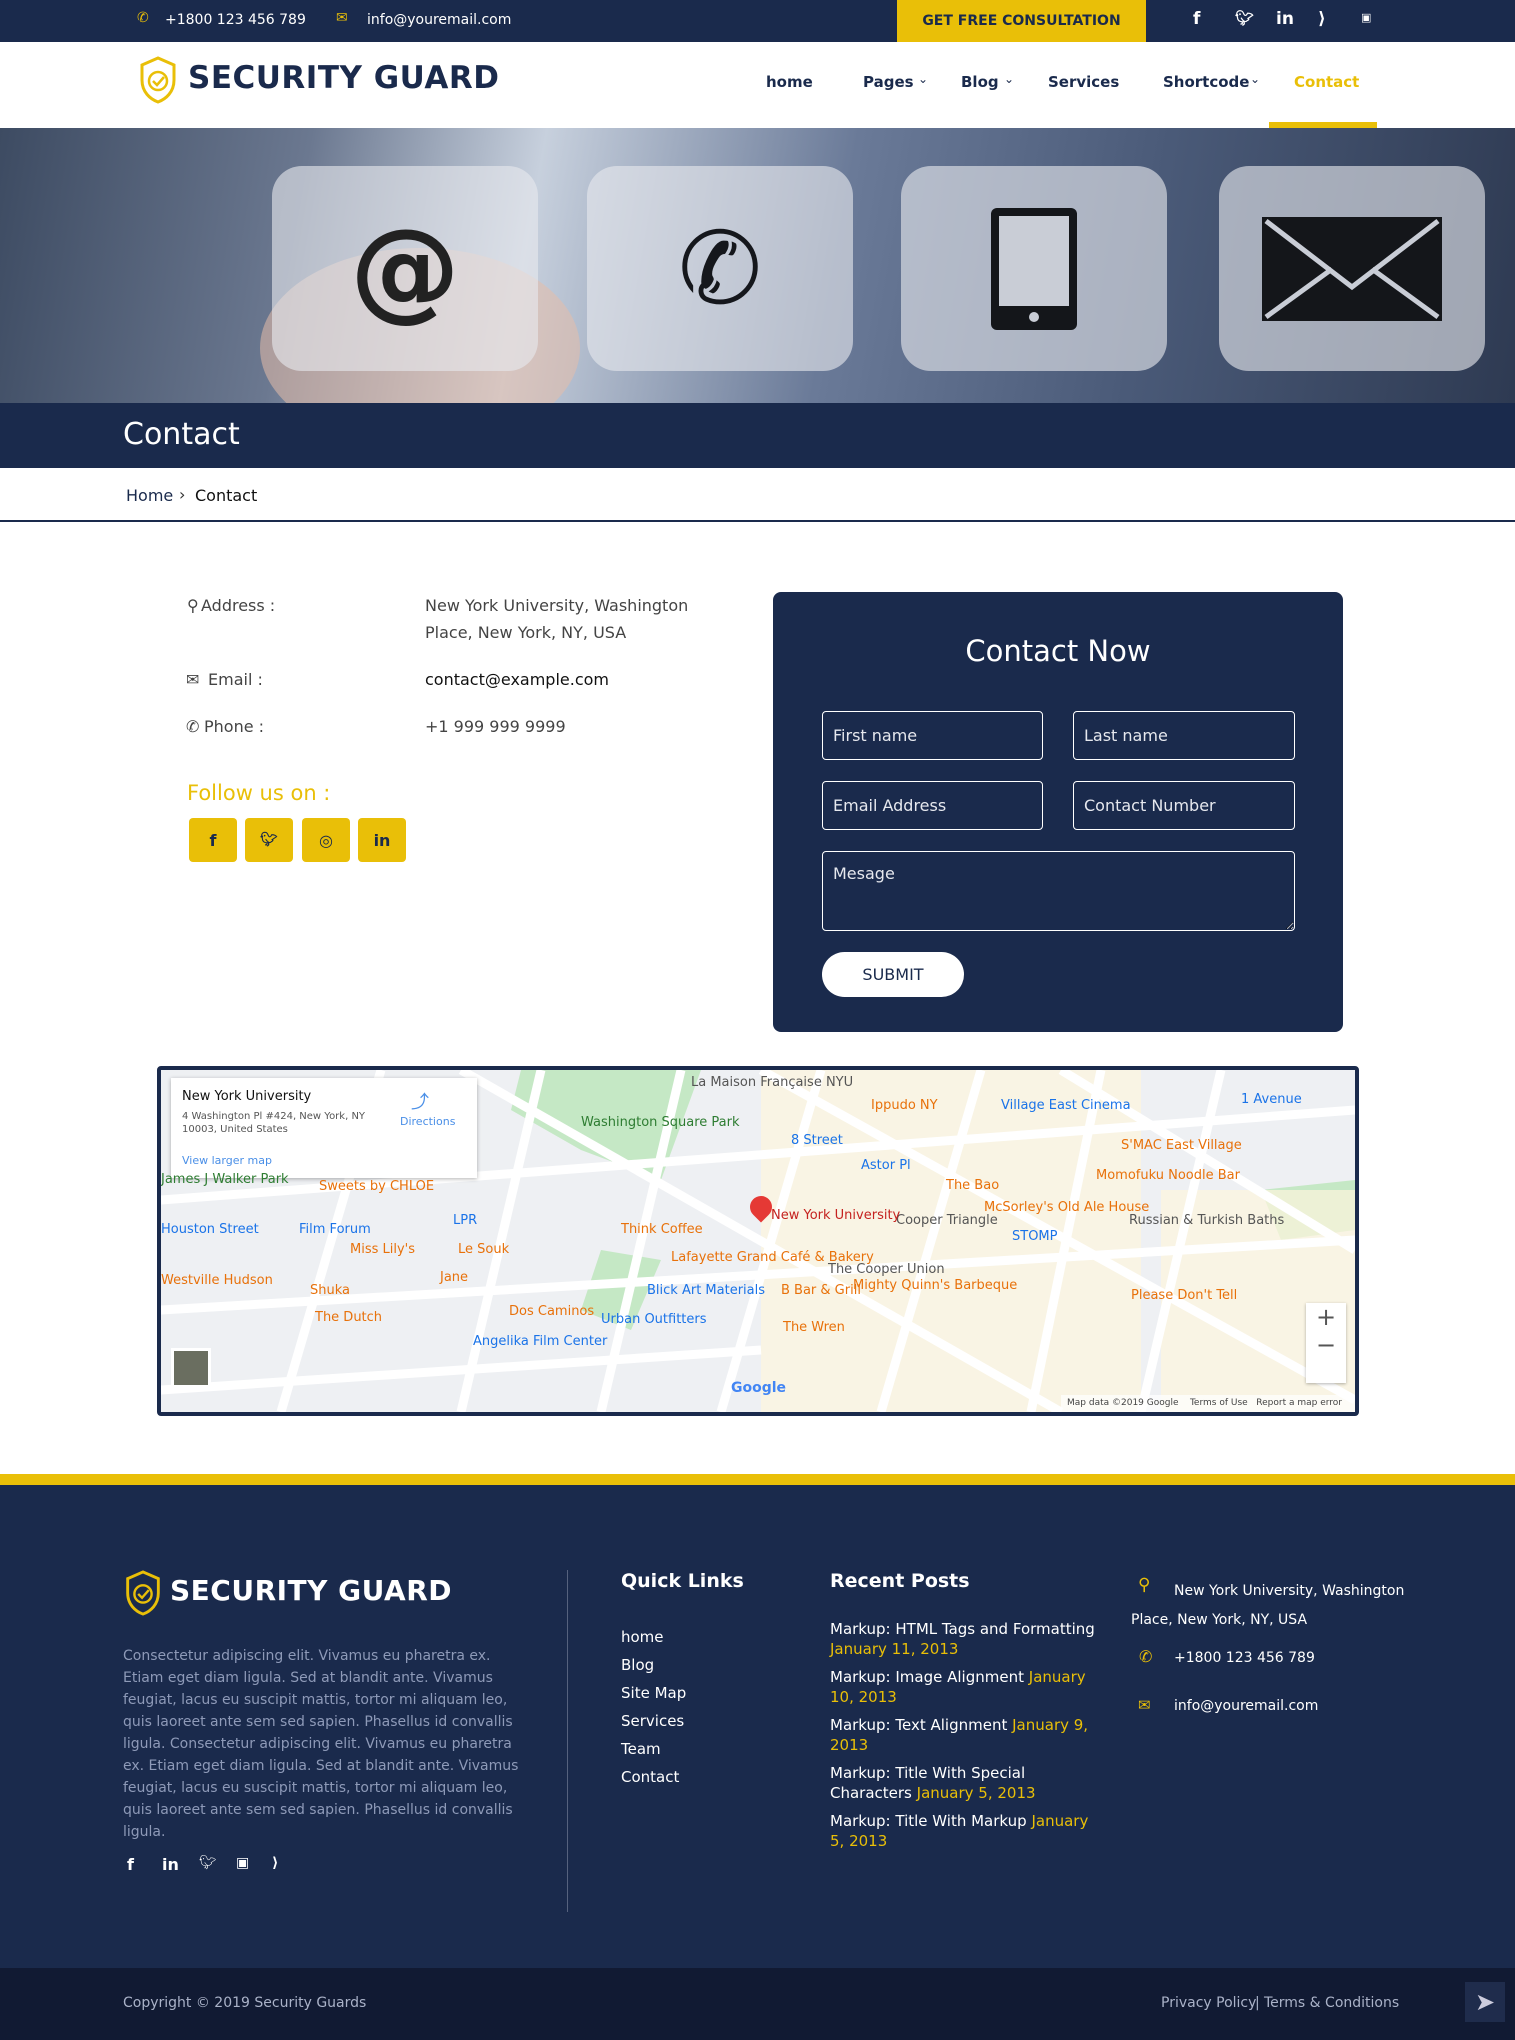 Image resolution: width=1515 pixels, height=2040 pixels. What do you see at coordinates (210, 1229) in the screenshot?
I see `map-label: Houston Street` at bounding box center [210, 1229].